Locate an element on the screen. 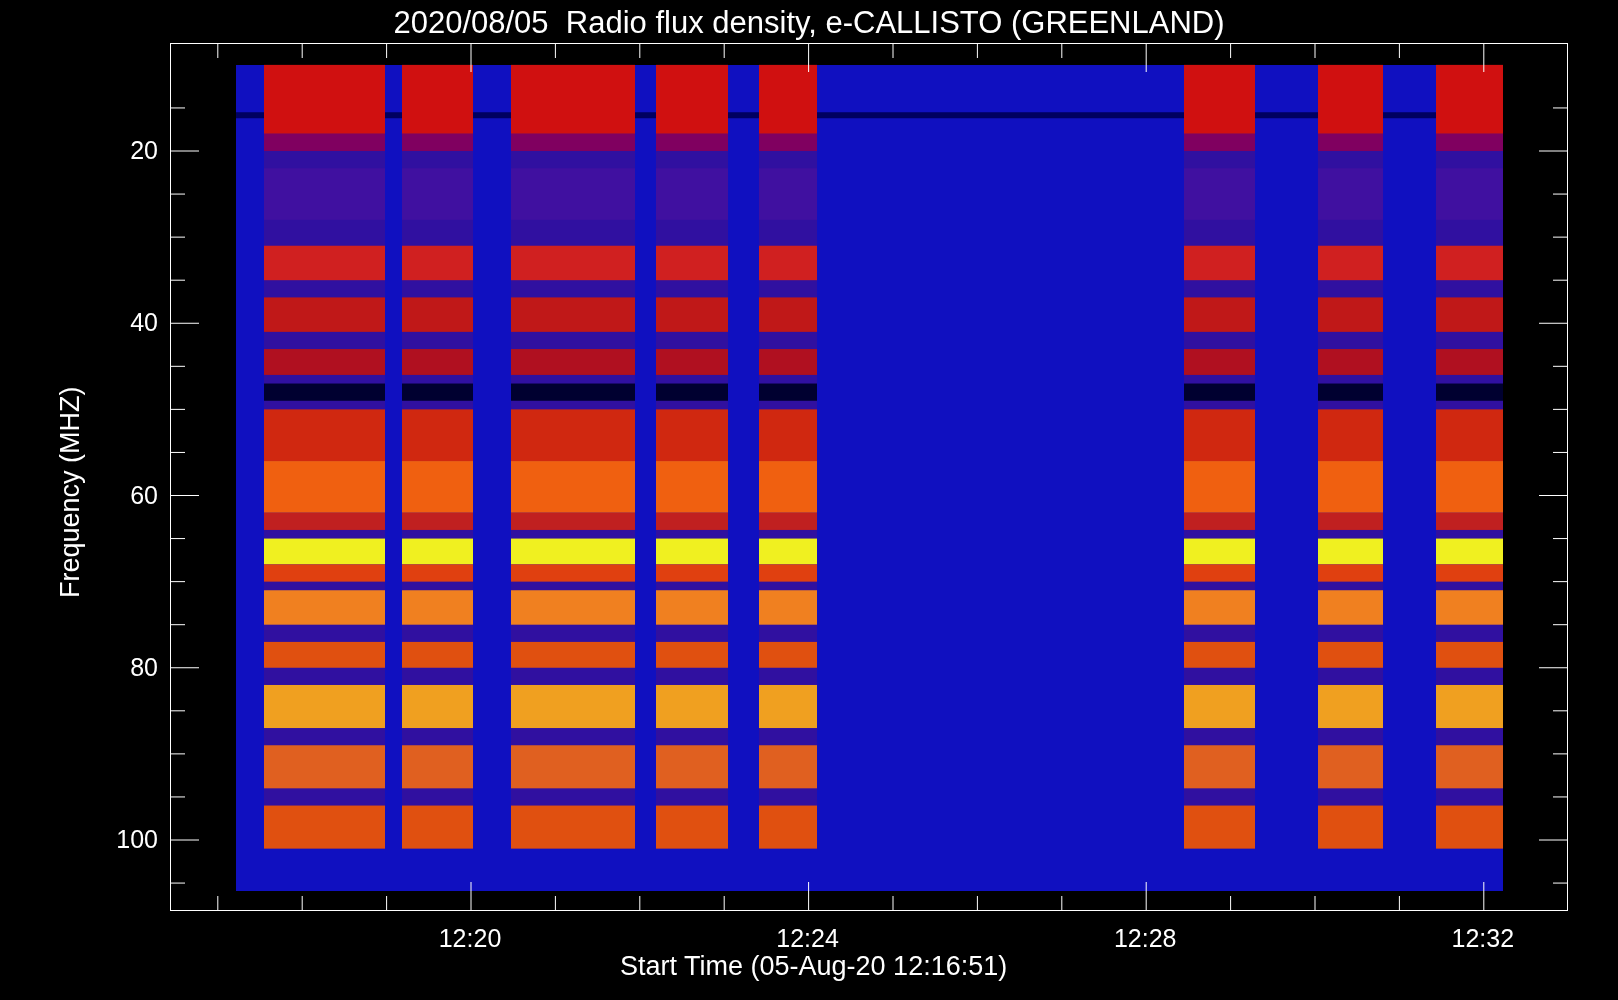 This screenshot has height=1000, width=1618. x-axis-label: Start Time (05-Aug-20 12:16:51) is located at coordinates (814, 966).